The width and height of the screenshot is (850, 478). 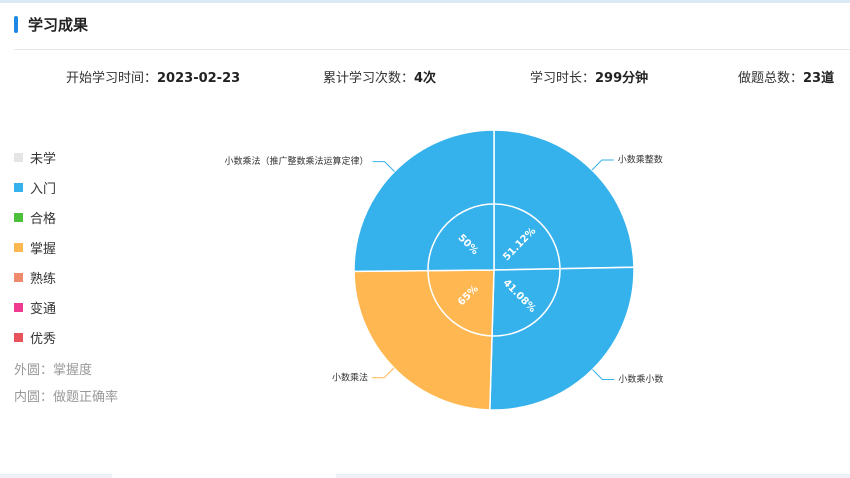 What do you see at coordinates (56, 476) in the screenshot?
I see `bottom-strip-left` at bounding box center [56, 476].